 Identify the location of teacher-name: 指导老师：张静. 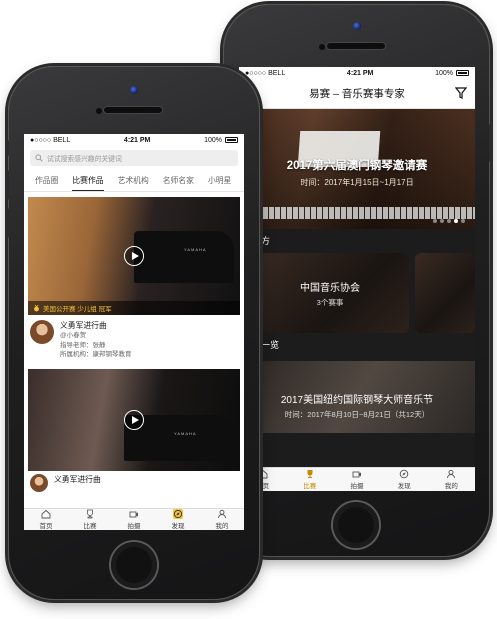
(83, 345).